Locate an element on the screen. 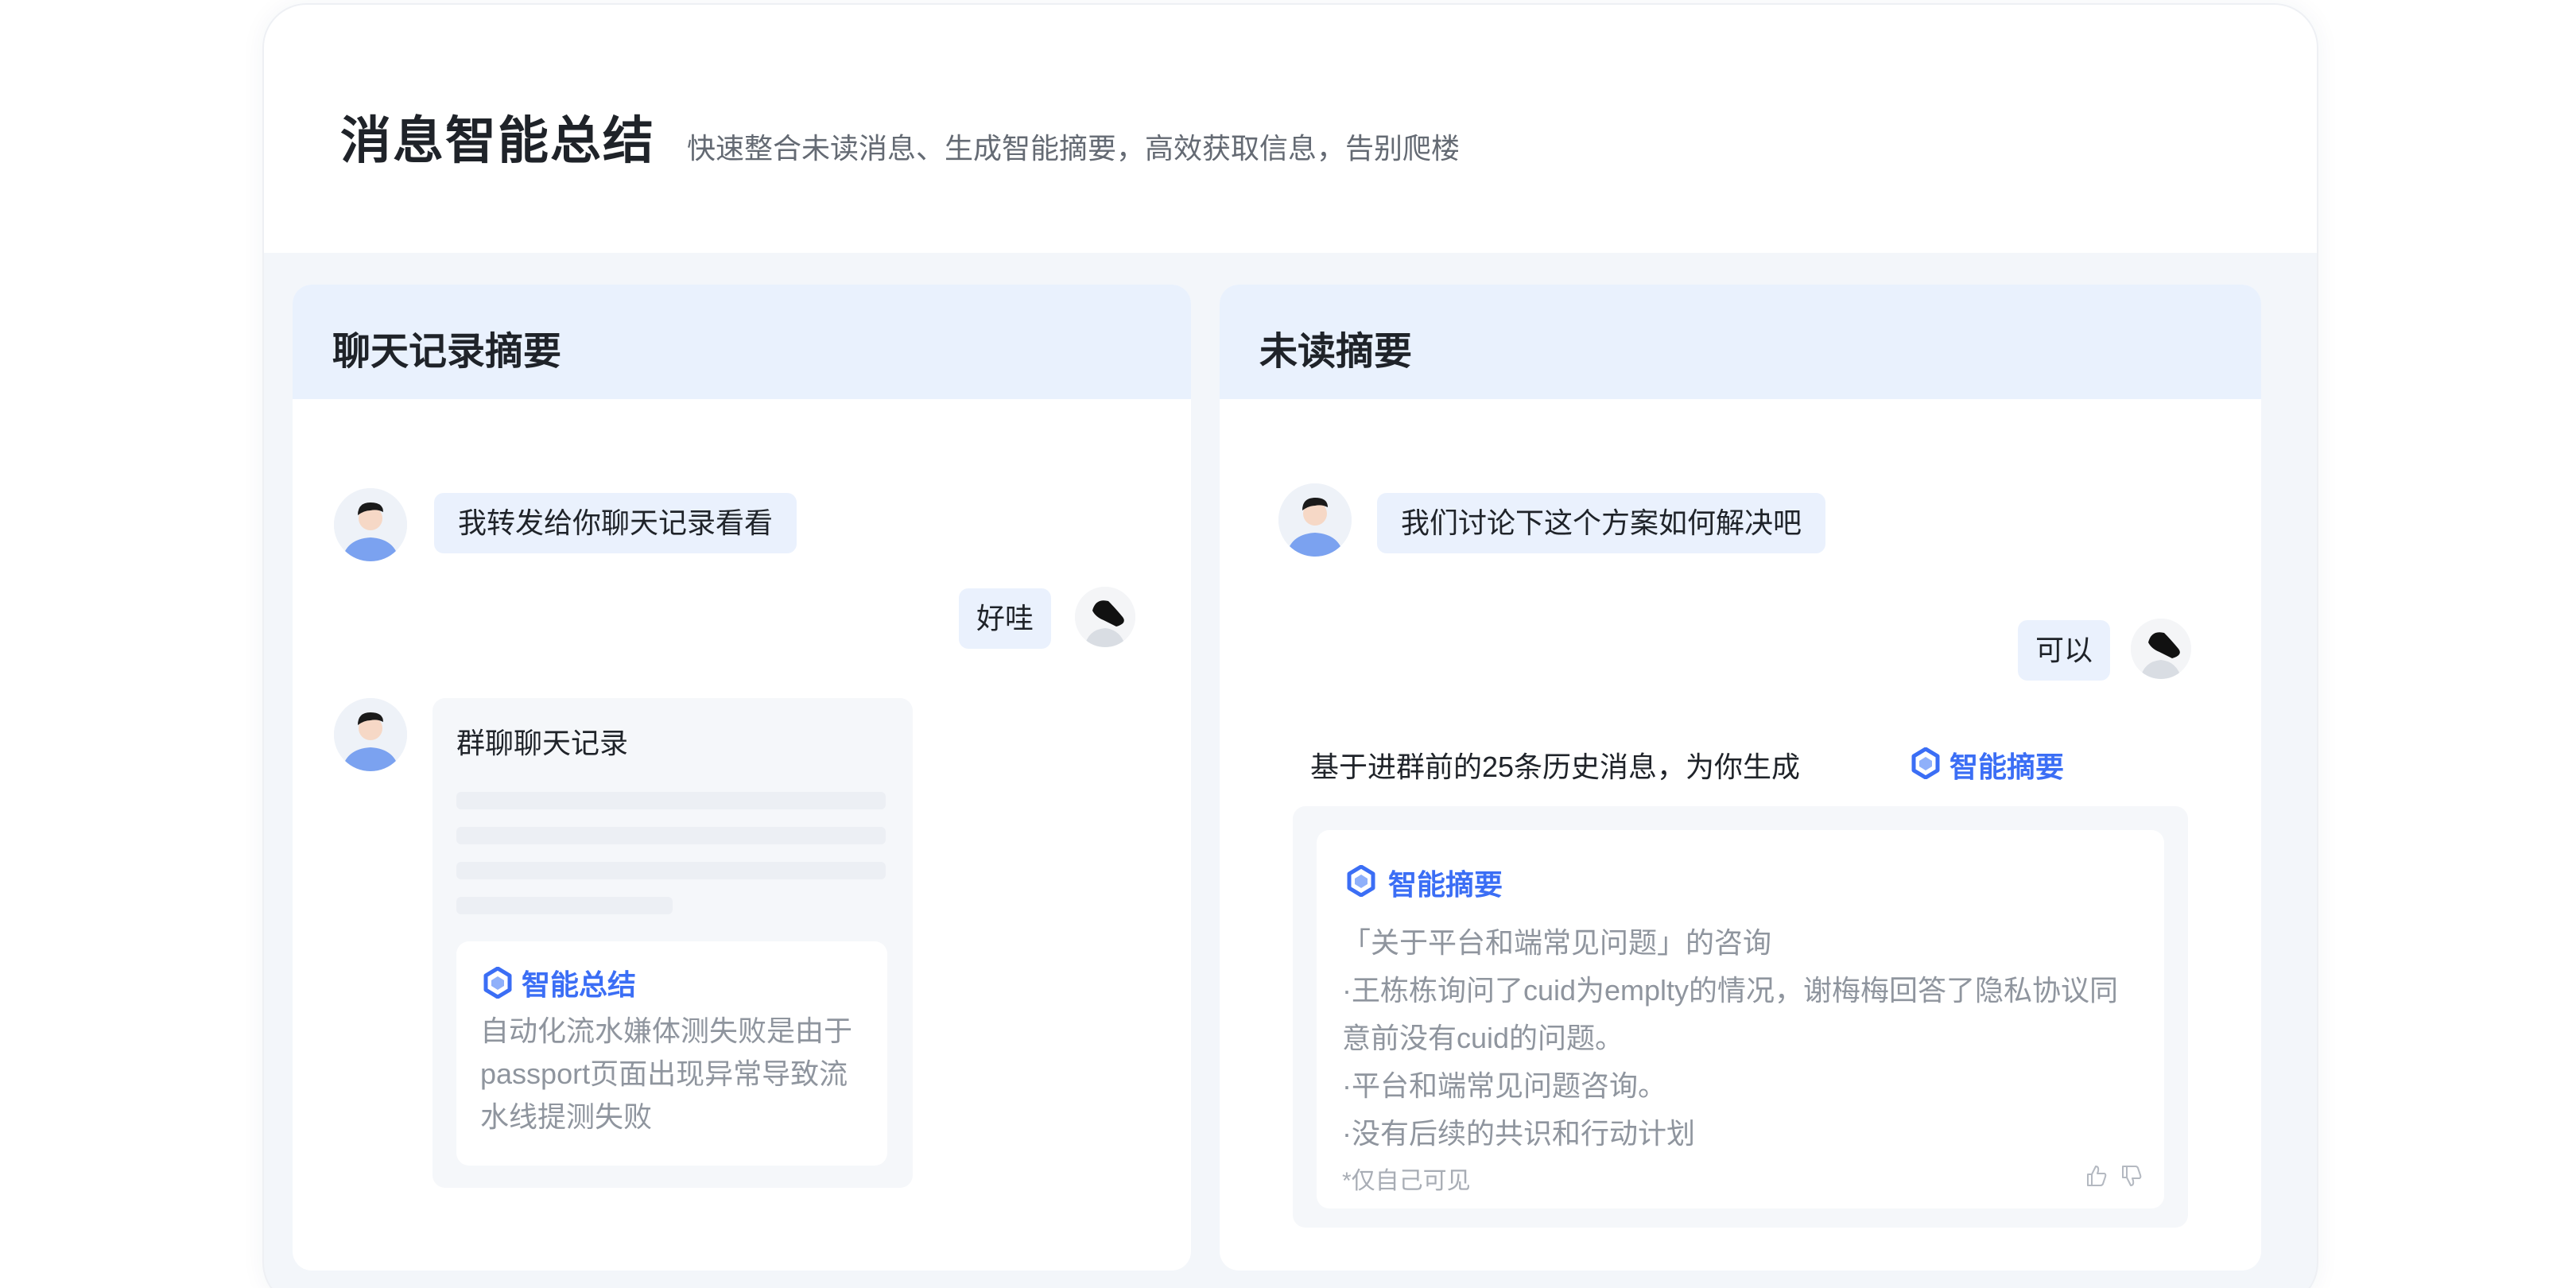  message-bubble: 我们讨论下这个方案如何解决吧 is located at coordinates (1602, 523).